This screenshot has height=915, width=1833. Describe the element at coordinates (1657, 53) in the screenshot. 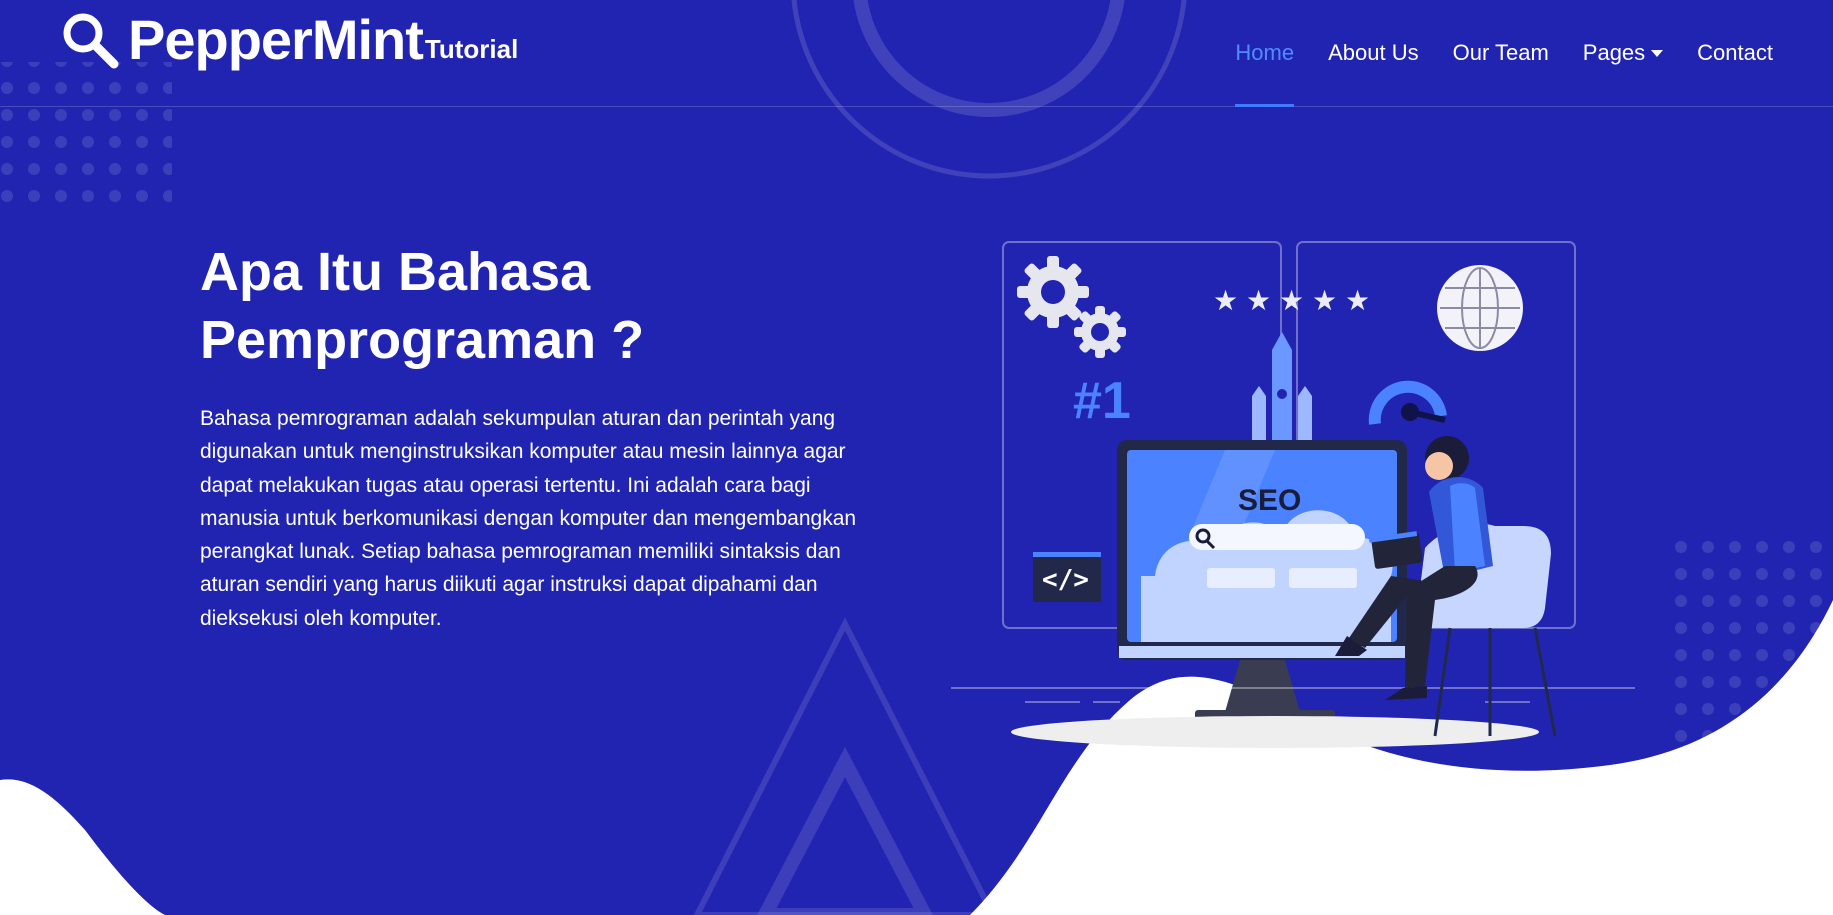

I see `caret-down-icon` at that location.